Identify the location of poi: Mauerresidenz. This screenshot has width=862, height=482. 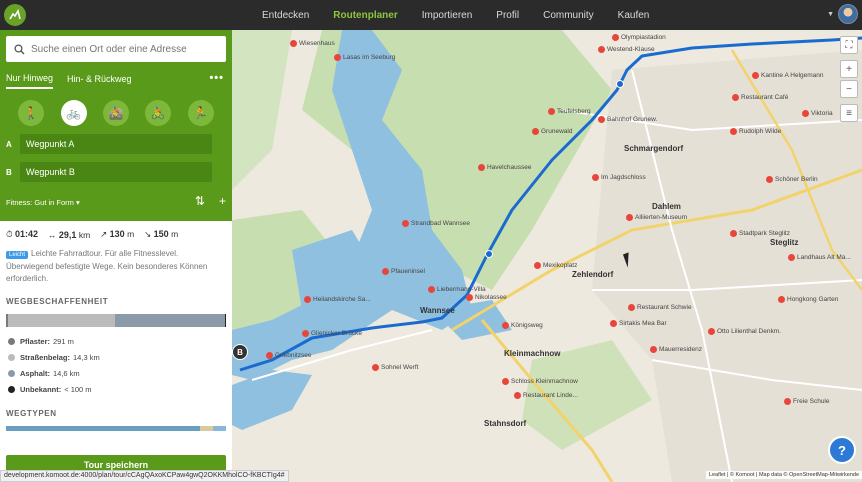
(676, 349).